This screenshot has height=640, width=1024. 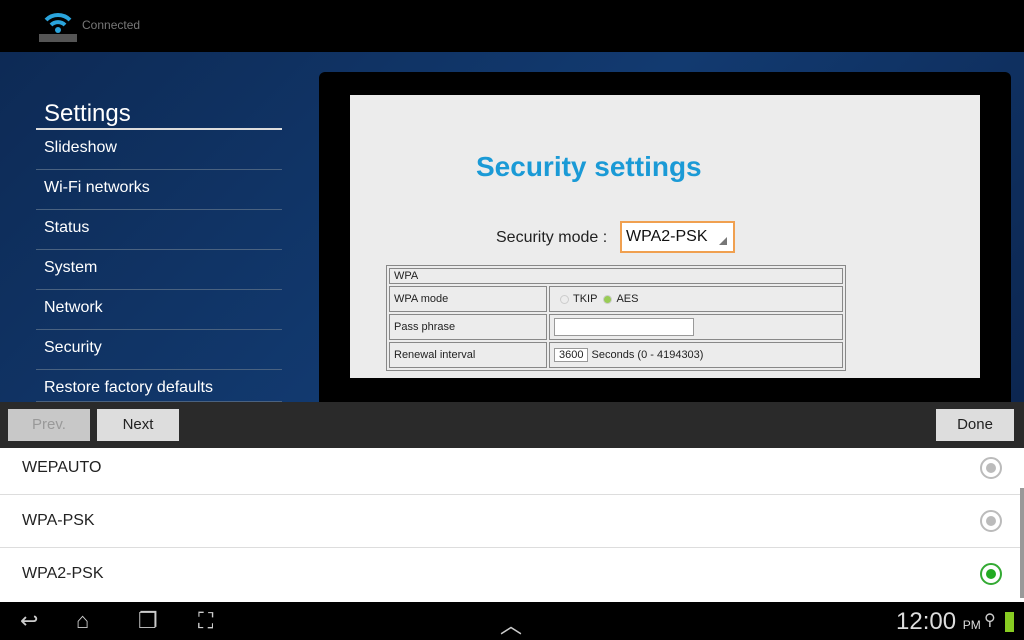 What do you see at coordinates (991, 574) in the screenshot?
I see `radio-selected-icon` at bounding box center [991, 574].